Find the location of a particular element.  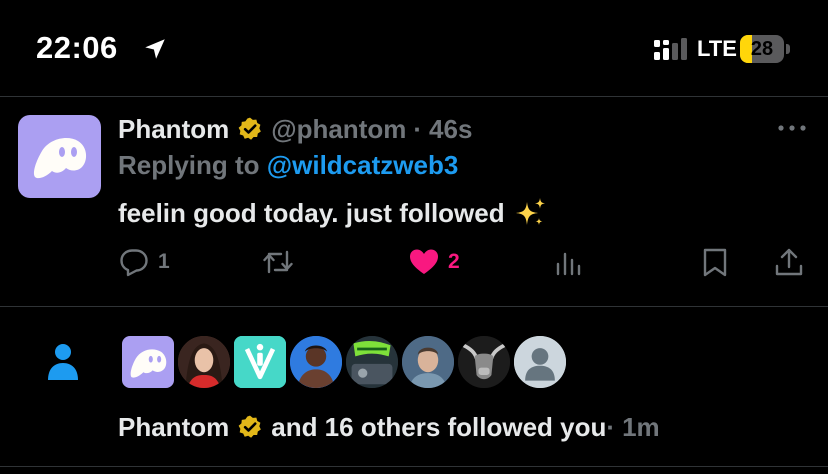

share-upload-icon is located at coordinates (789, 262).